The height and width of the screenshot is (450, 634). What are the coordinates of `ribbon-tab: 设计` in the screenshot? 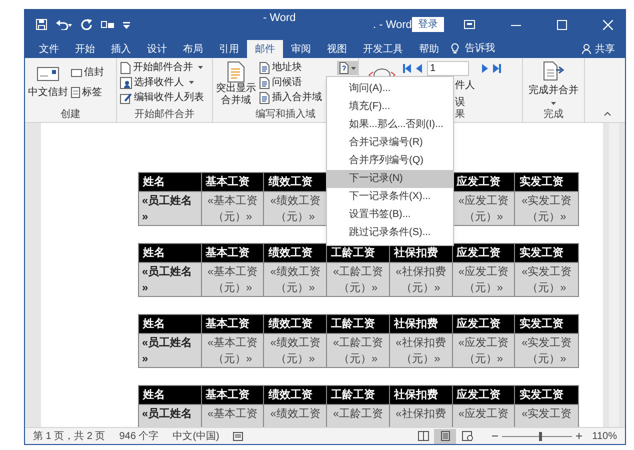 It's located at (157, 49).